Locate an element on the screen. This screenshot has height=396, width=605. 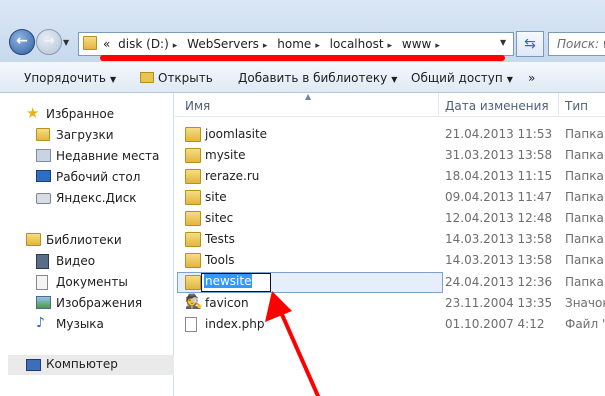
nav-label: Яндекс.Диск is located at coordinates (96, 198).